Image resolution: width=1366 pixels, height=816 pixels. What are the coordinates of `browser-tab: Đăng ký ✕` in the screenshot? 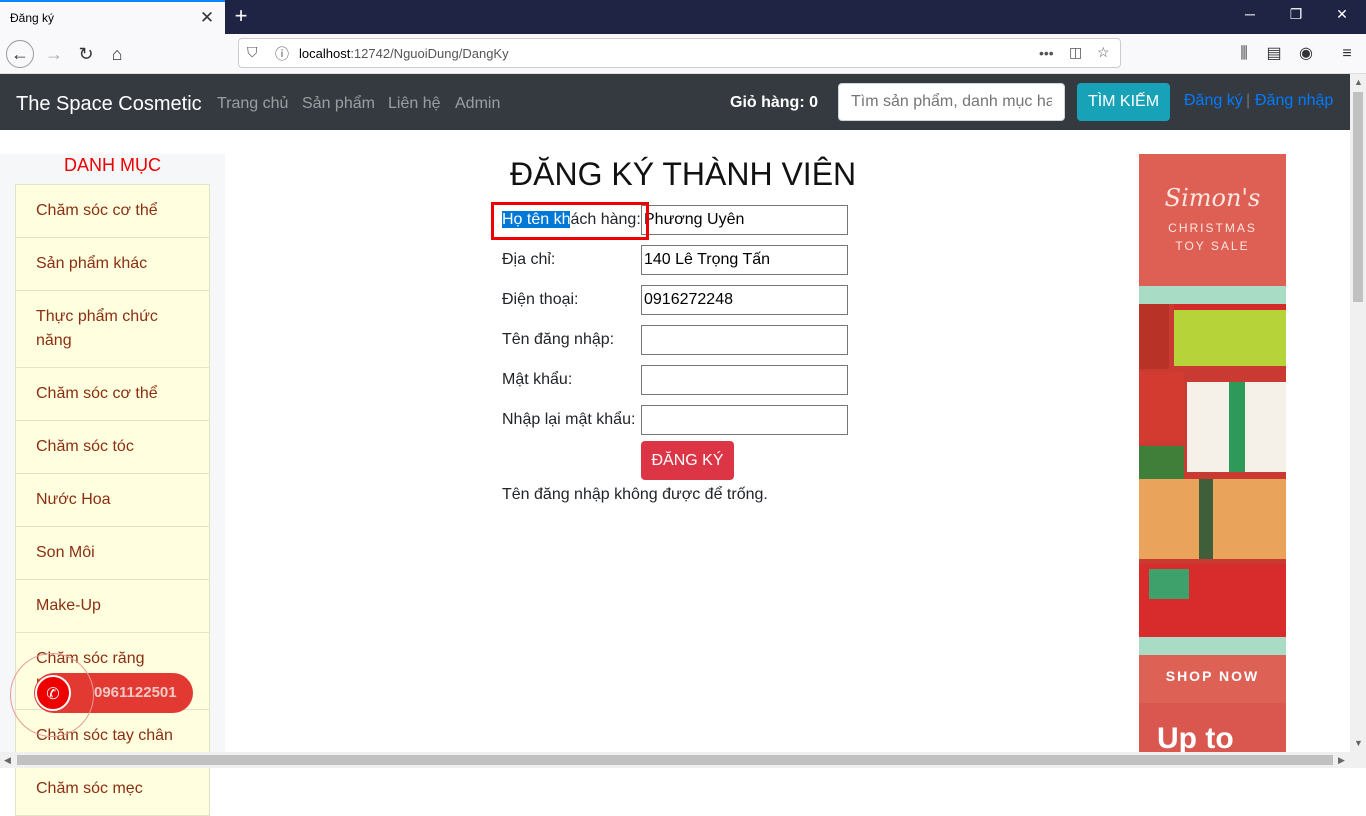 It's located at (112, 17).